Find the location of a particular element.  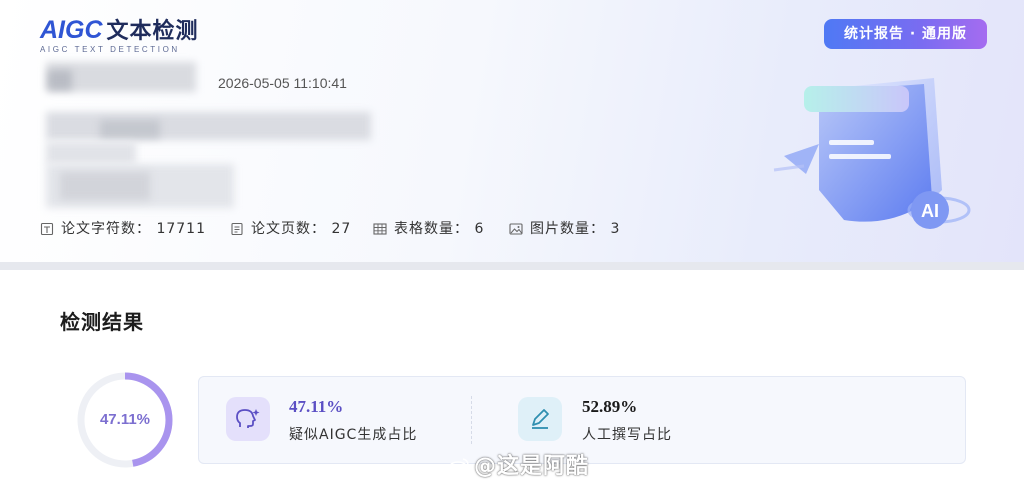

header-separator is located at coordinates (512, 266).